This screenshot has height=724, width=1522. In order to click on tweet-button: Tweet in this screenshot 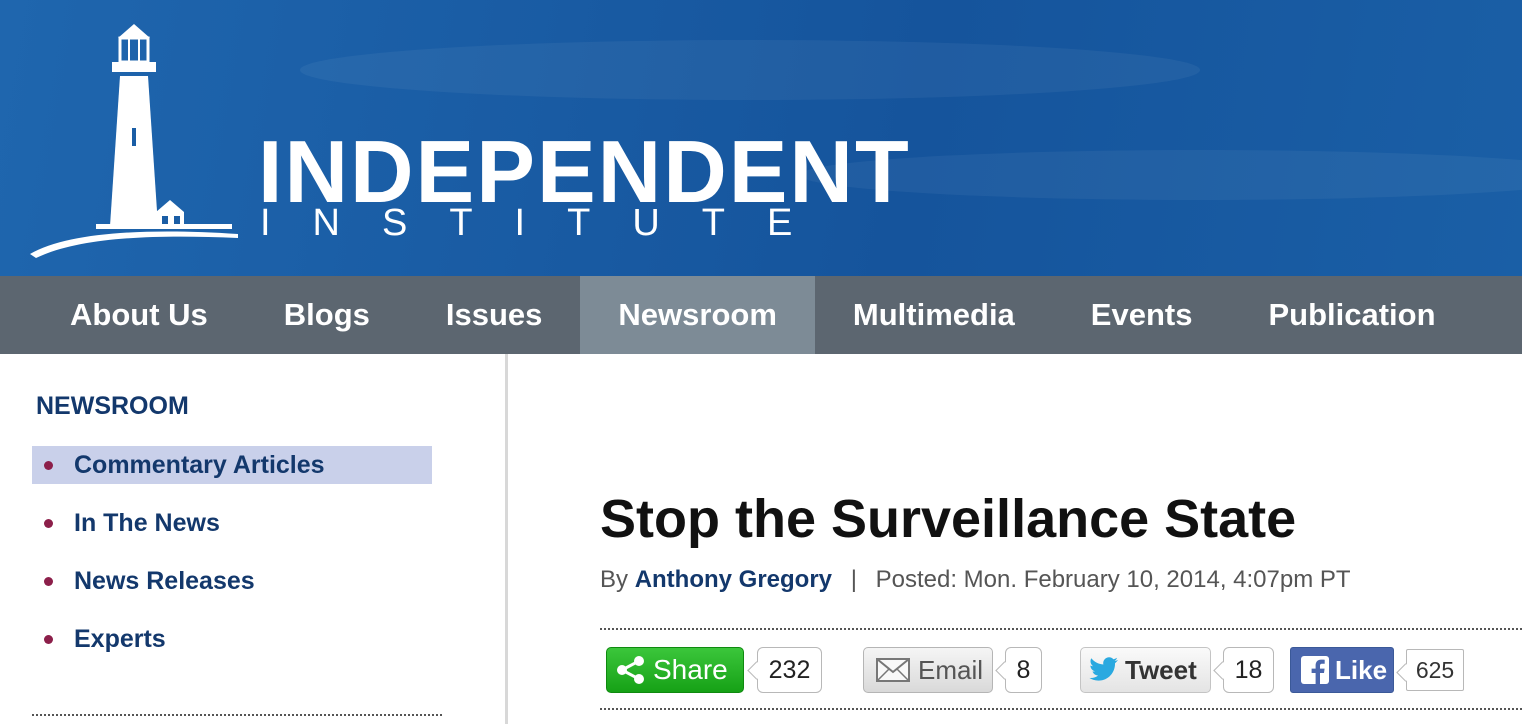, I will do `click(1145, 670)`.